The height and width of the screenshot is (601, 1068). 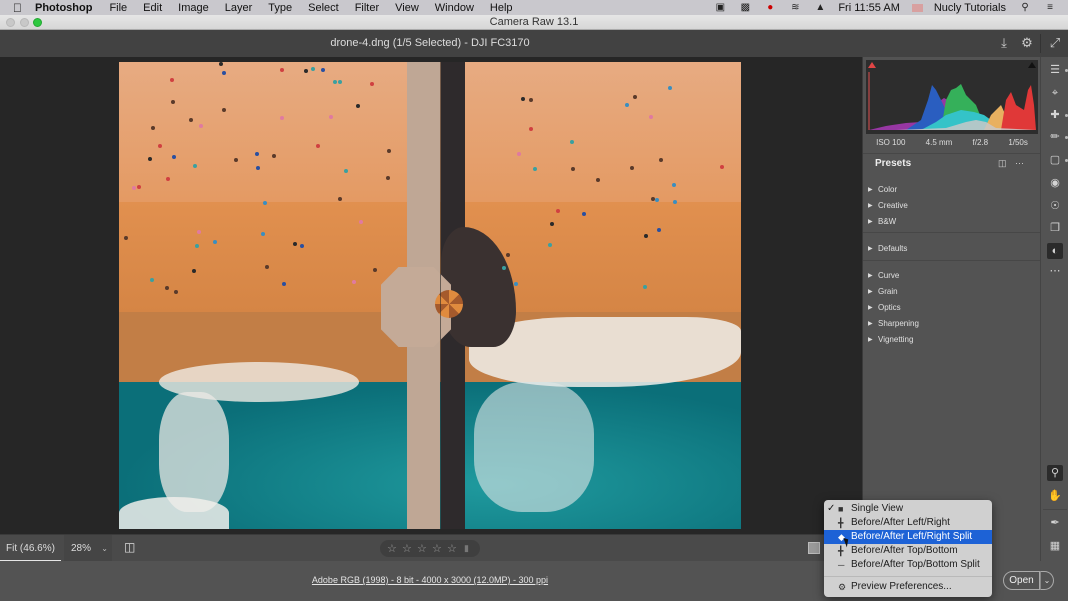 I want to click on preset-folder-color: ▶ Color, so click(x=952, y=189).